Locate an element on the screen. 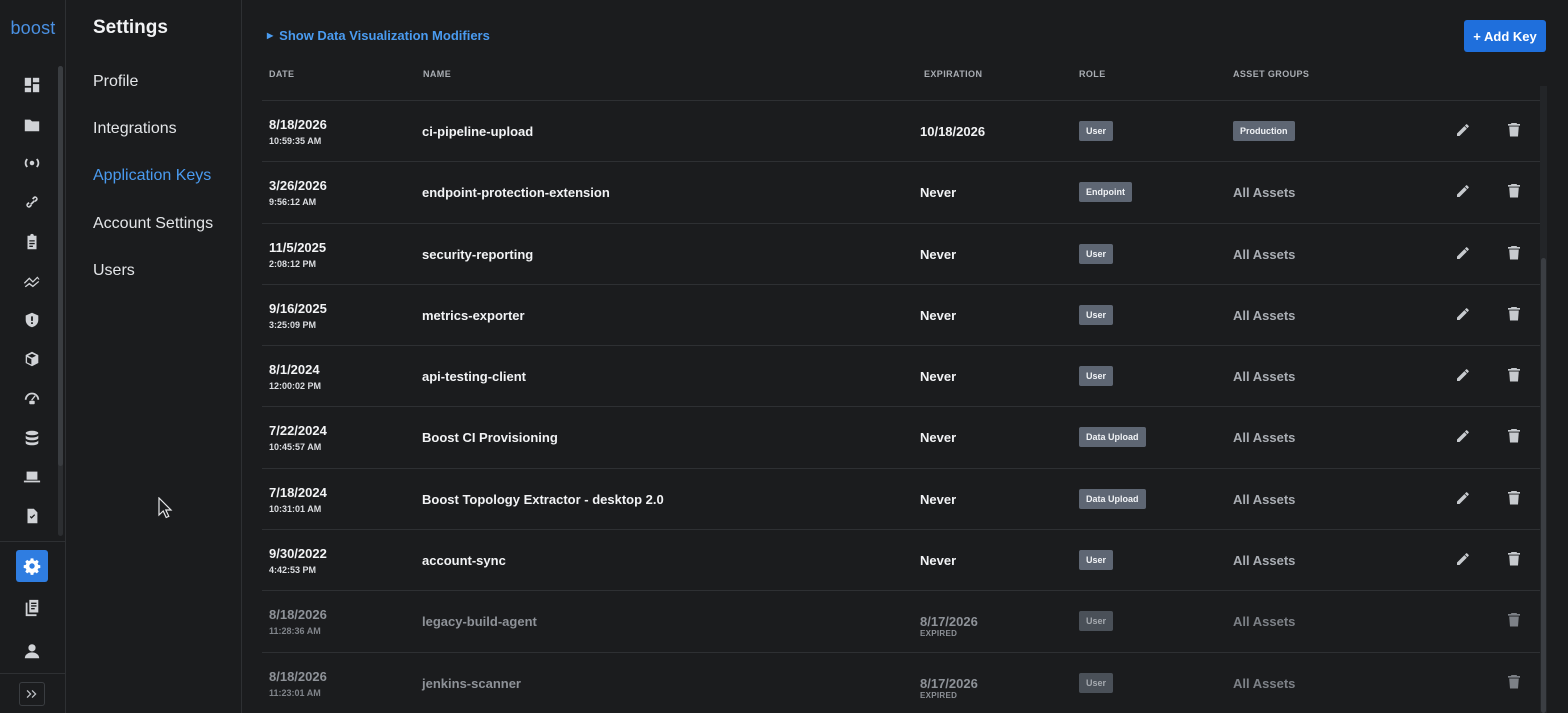 The height and width of the screenshot is (713, 1568). user-icon is located at coordinates (32, 651).